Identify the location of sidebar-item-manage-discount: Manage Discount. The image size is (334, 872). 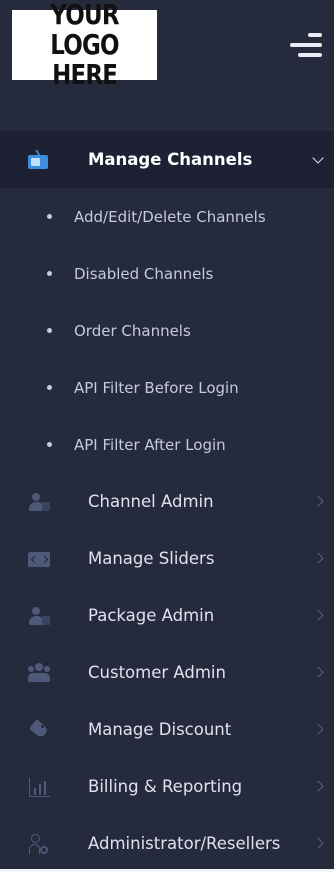
(167, 729).